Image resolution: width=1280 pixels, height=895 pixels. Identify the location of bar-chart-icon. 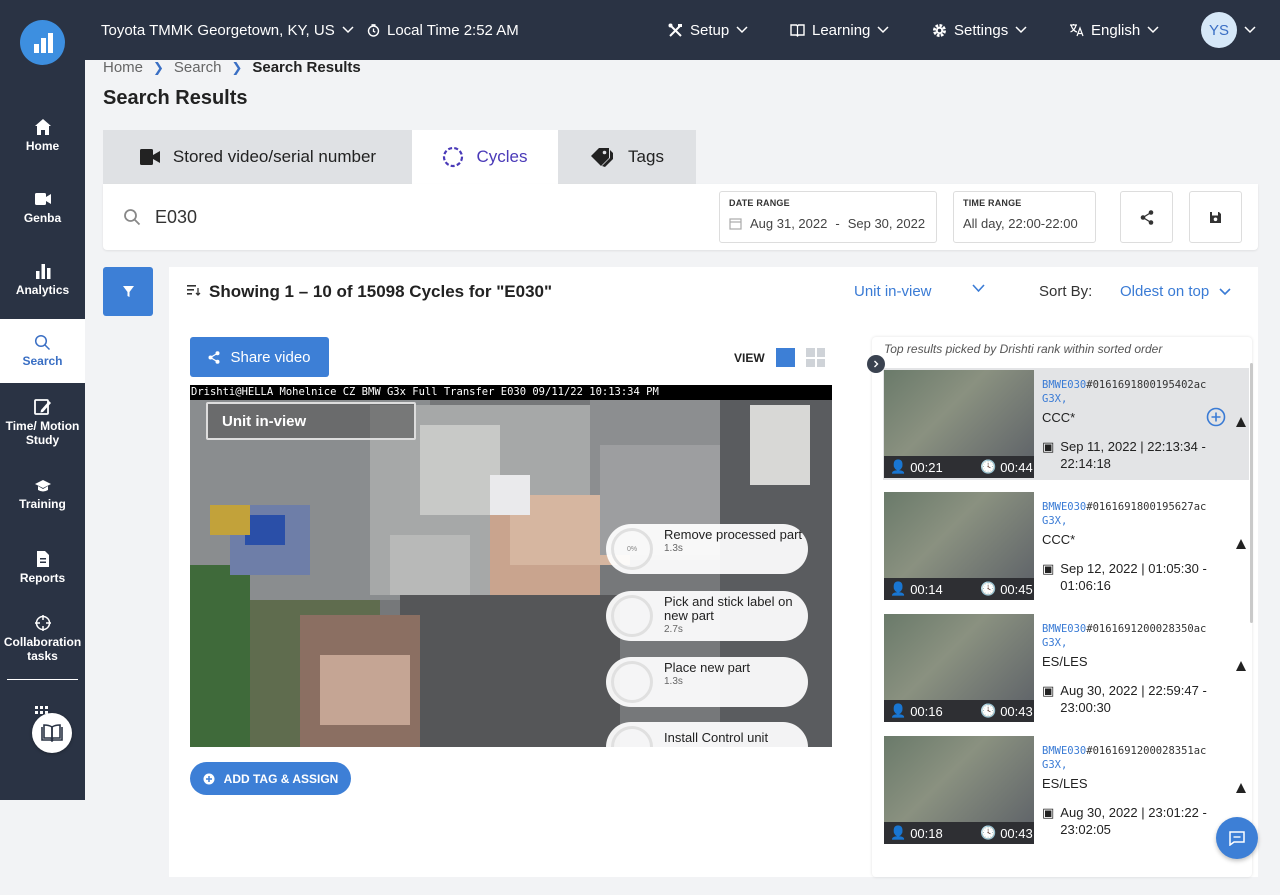
(42, 271).